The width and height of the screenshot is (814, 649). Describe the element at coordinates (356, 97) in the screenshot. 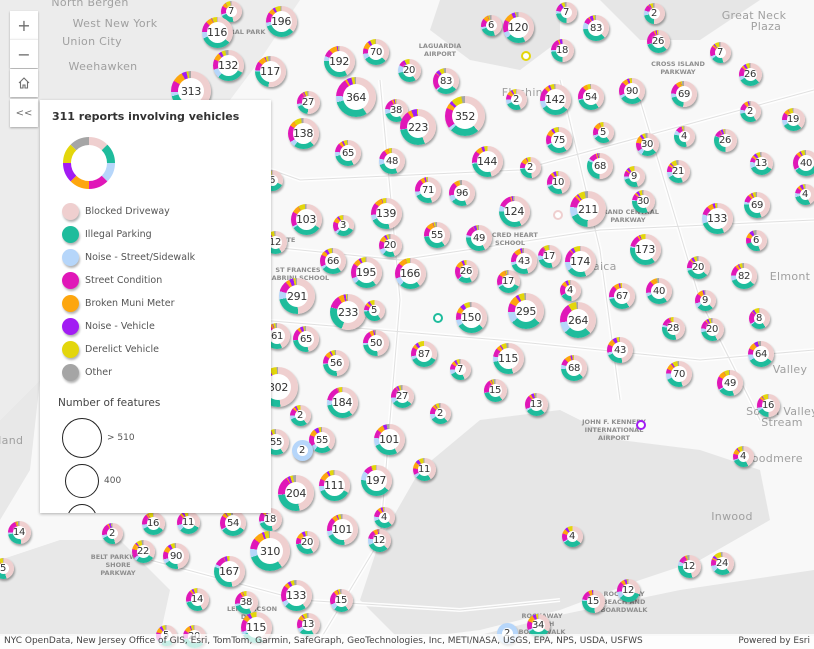

I see `cluster-marker: 364` at that location.